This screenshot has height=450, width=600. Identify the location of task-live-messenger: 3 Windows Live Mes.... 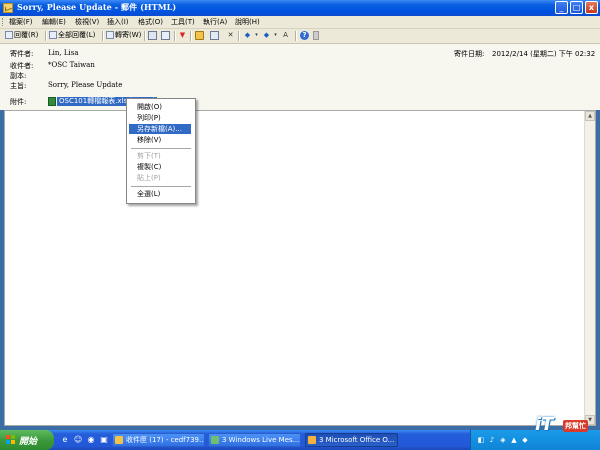
(254, 440).